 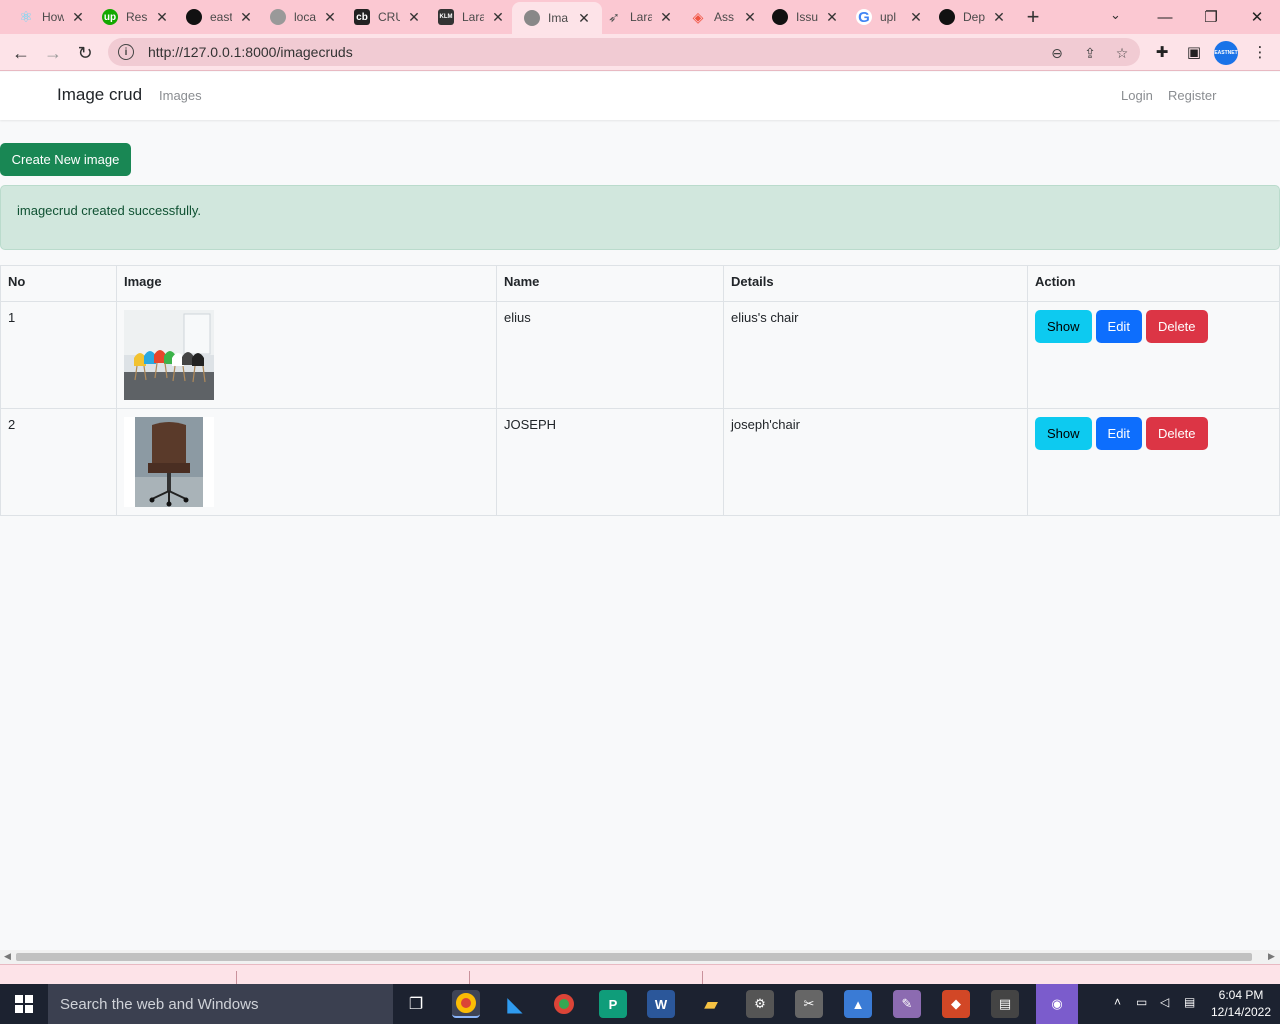 I want to click on scrollbar-thumb, so click(x=634, y=957).